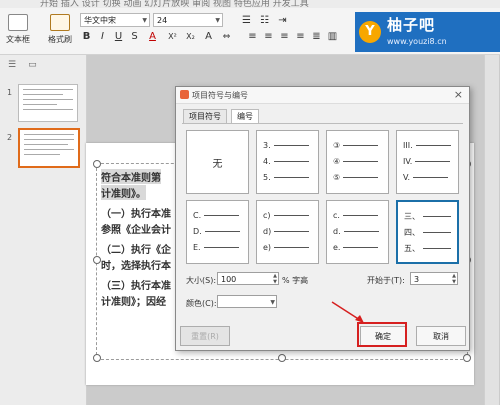  Describe the element at coordinates (136, 266) in the screenshot. I see `slide-text-line: 时，选择执行本` at that location.